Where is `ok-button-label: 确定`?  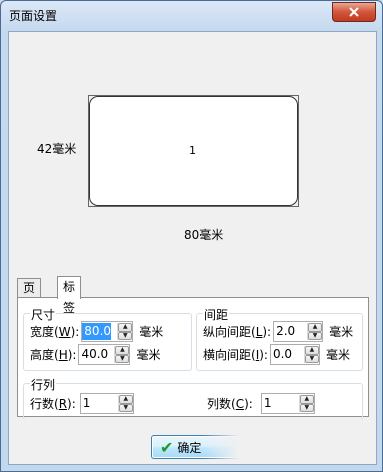
ok-button-label: 确定 is located at coordinates (189, 447).